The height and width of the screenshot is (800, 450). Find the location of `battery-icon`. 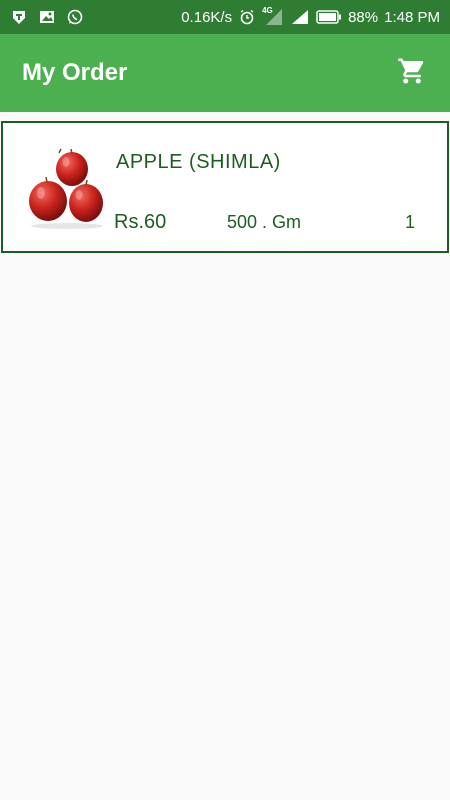

battery-icon is located at coordinates (329, 17).